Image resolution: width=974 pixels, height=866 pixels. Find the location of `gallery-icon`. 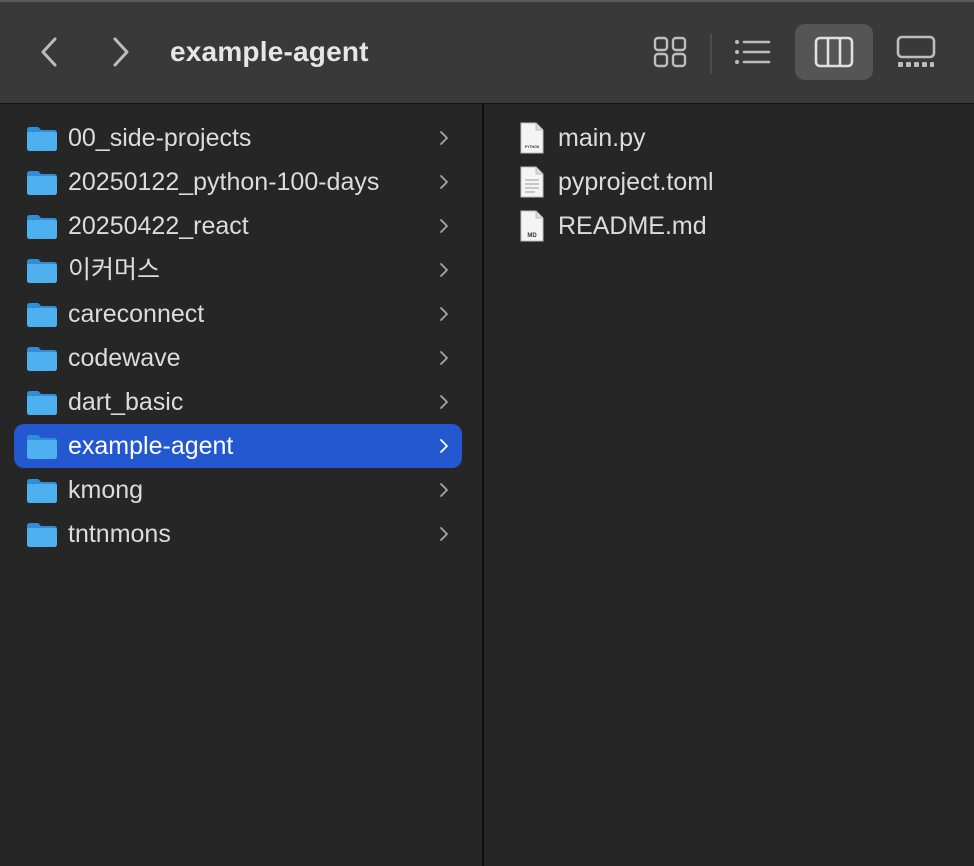

gallery-icon is located at coordinates (916, 51).